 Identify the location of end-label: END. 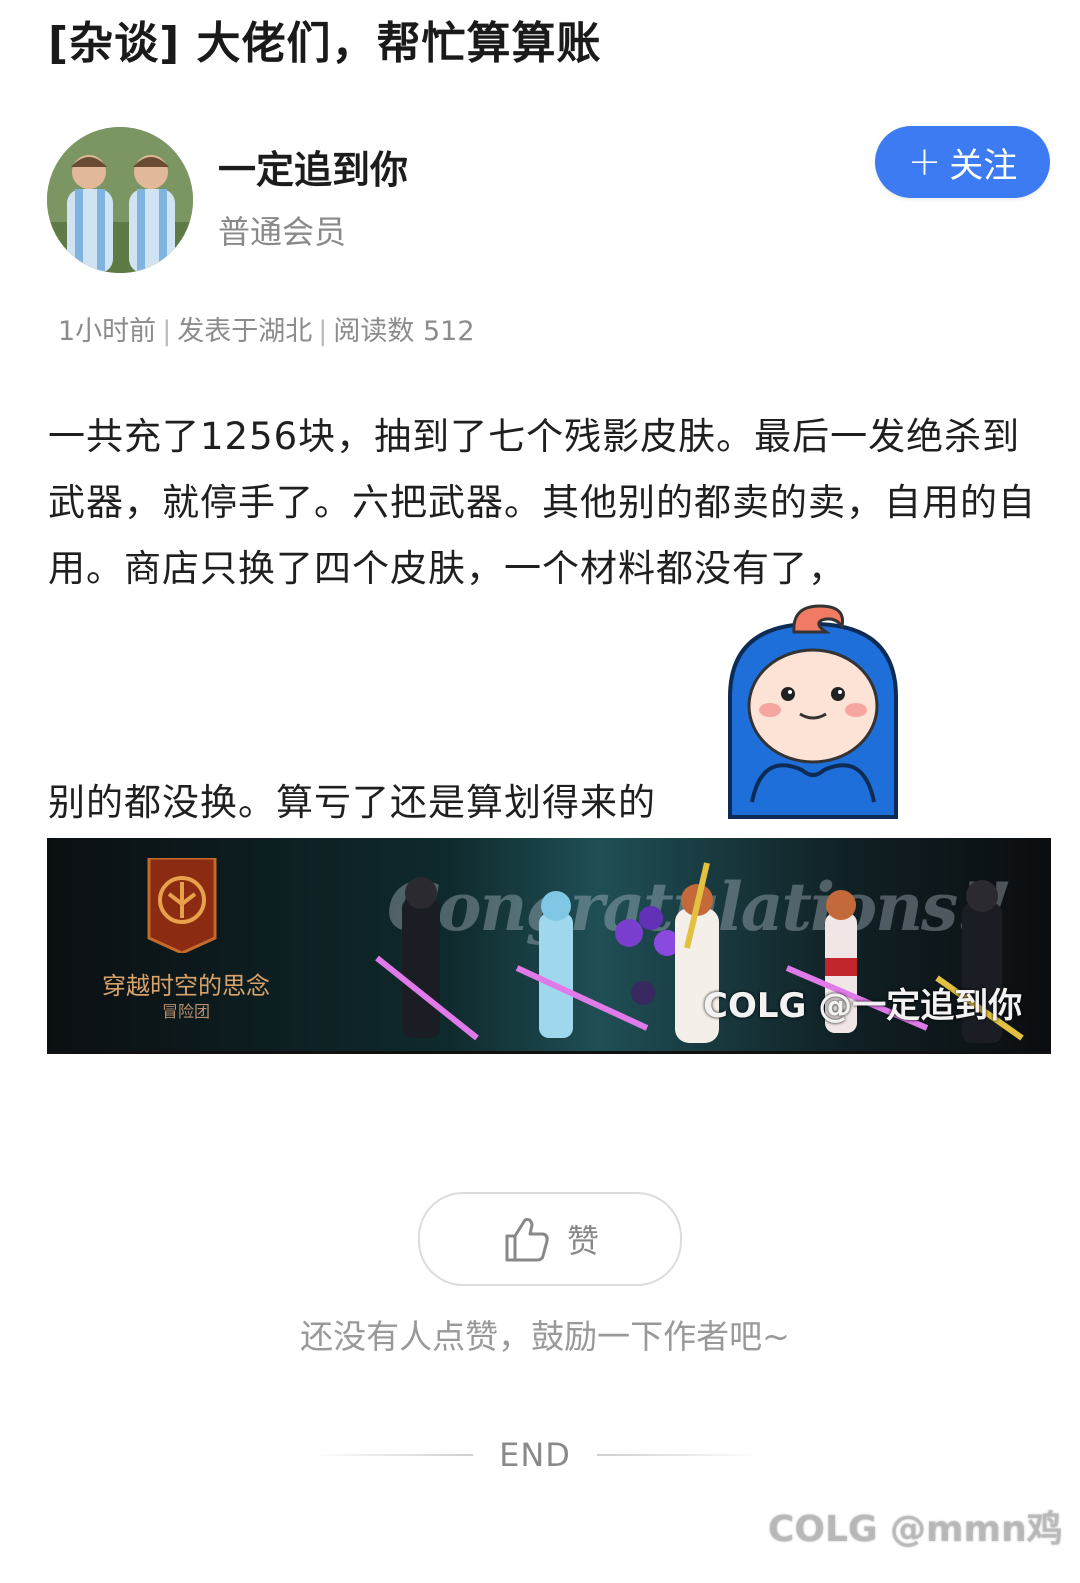
(535, 1455).